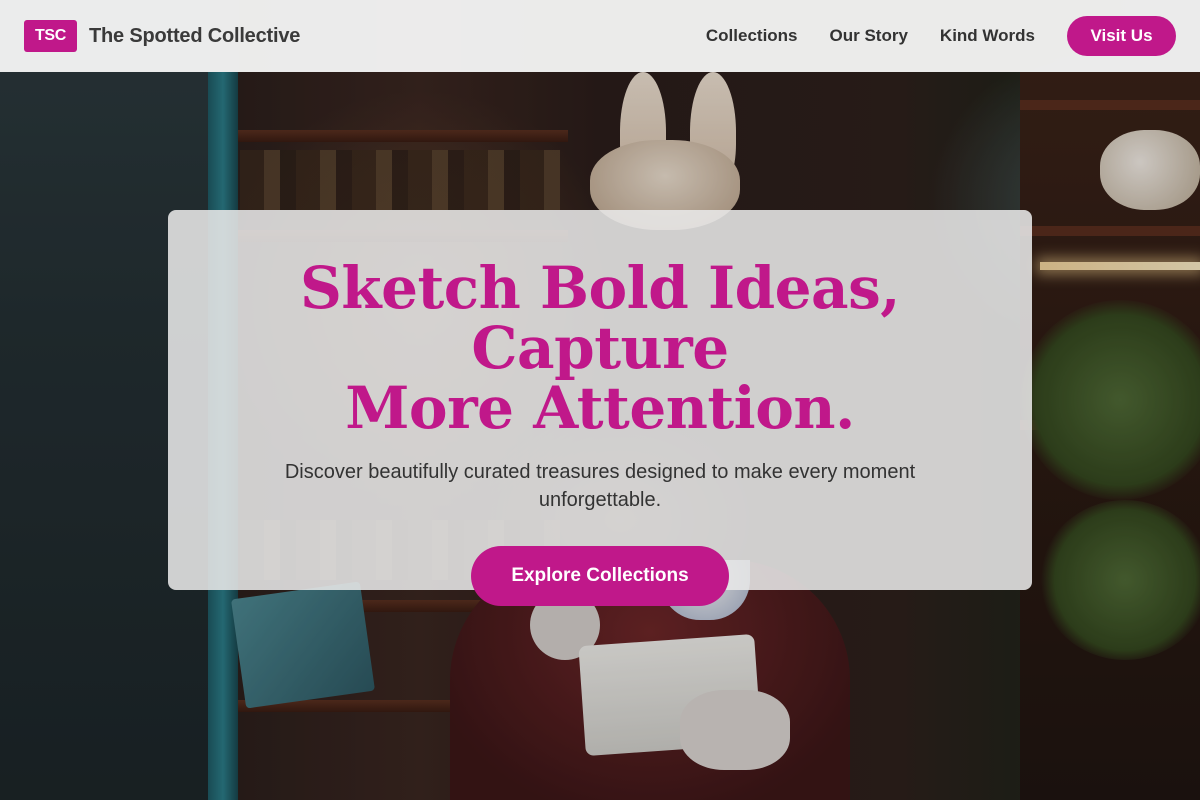  I want to click on logo-badge: TSC, so click(50, 36).